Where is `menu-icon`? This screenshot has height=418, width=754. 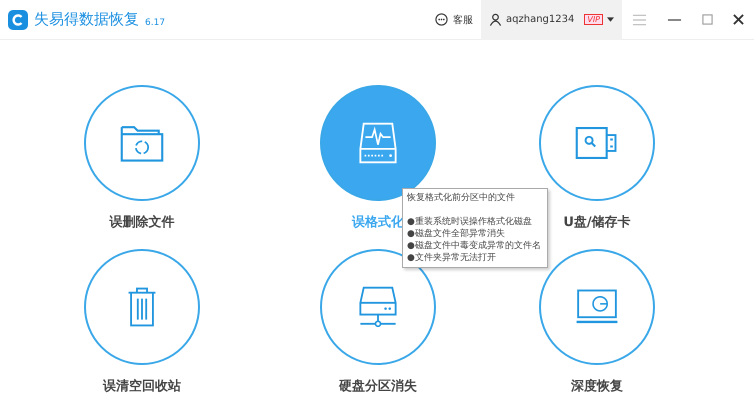 menu-icon is located at coordinates (639, 20).